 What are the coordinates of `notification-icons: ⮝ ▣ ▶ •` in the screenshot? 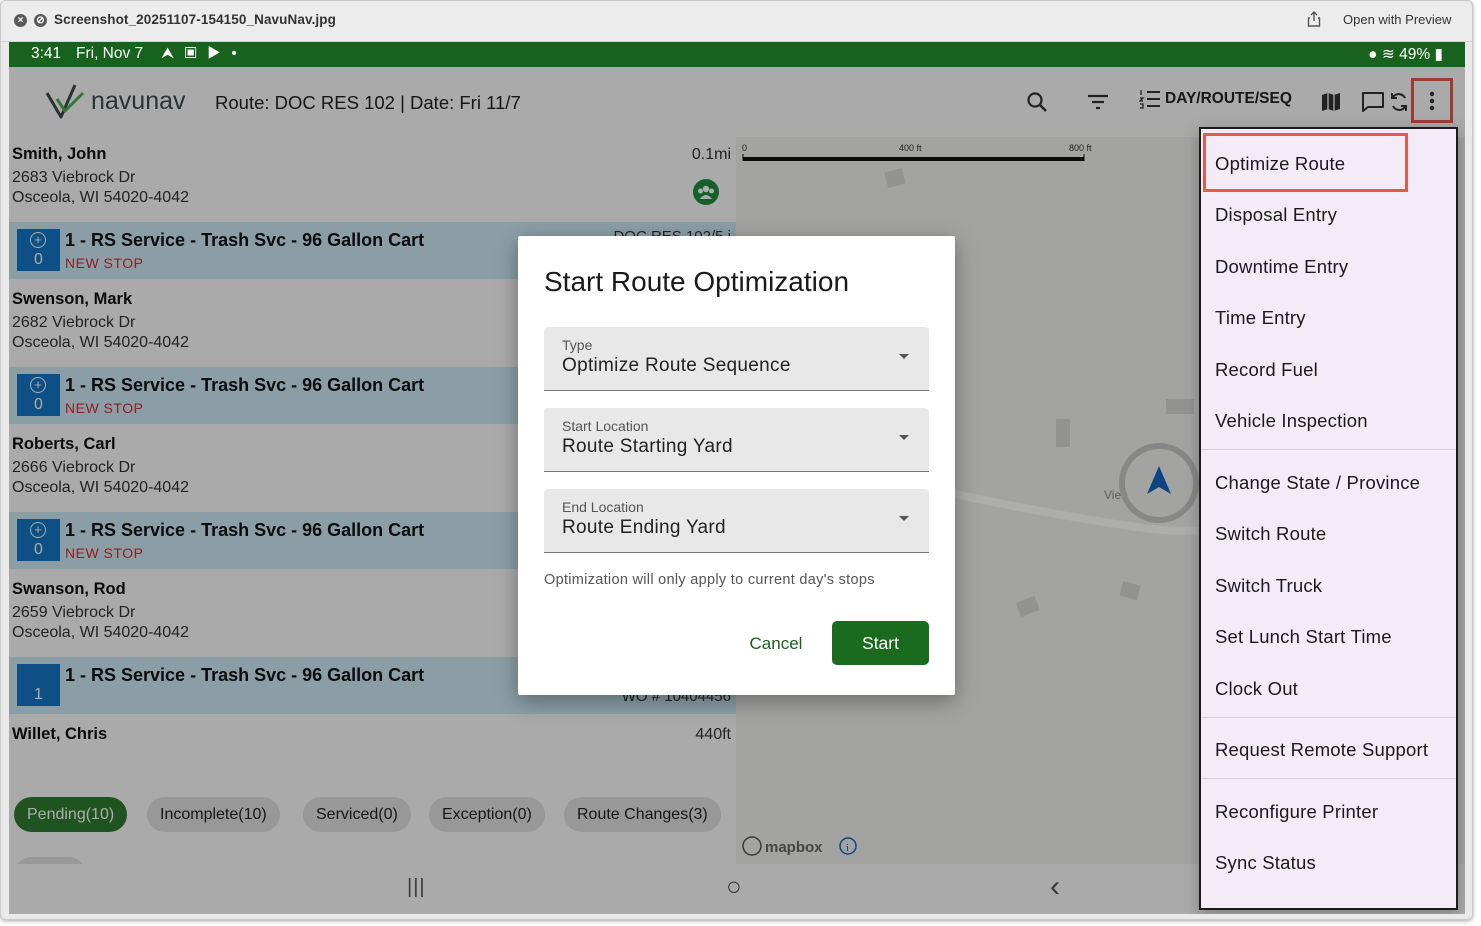 It's located at (200, 53).